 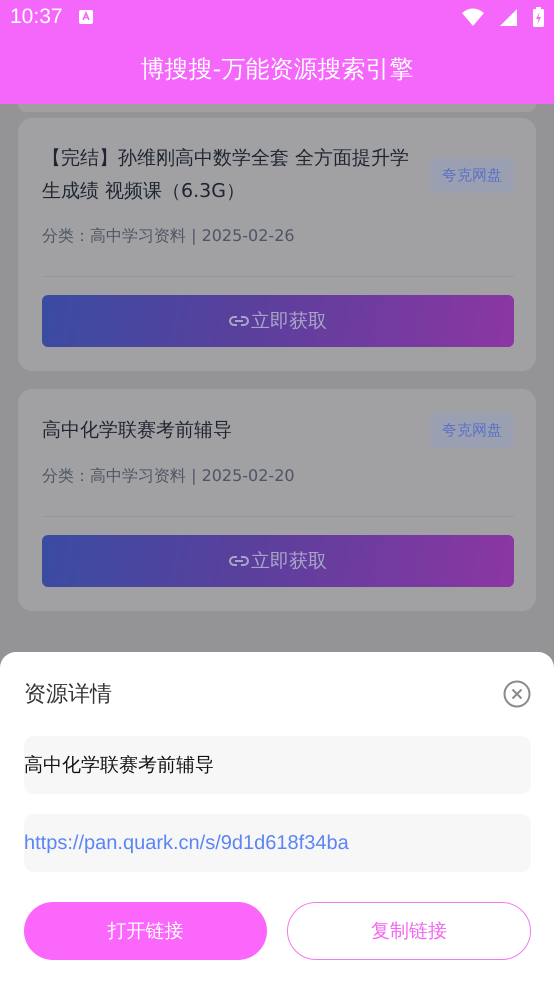 I want to click on resource-title: 【完结】孙维刚高中数学全套 全方面提升学生成绩 视频课（6.3G）, so click(x=226, y=175).